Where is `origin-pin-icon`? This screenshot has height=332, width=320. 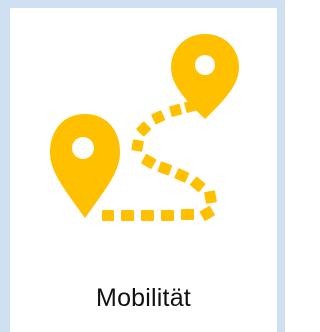 origin-pin-icon is located at coordinates (85, 166).